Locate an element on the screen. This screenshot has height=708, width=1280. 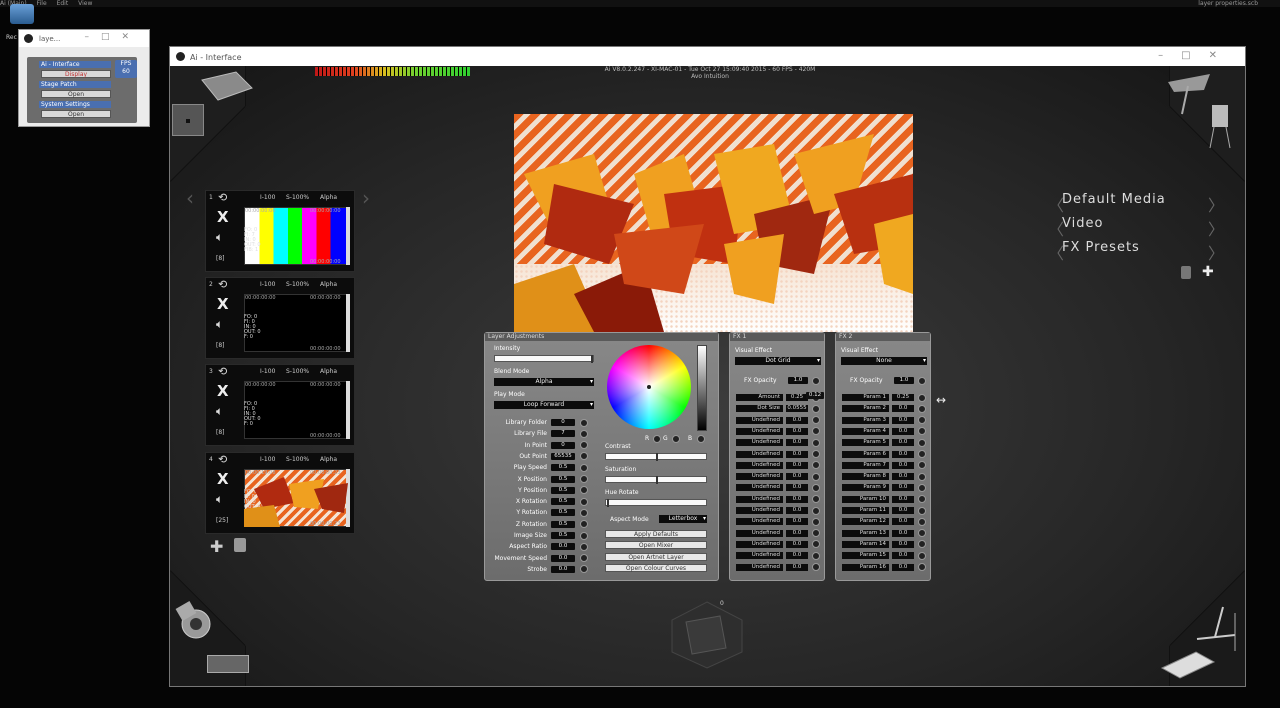
green-knob is located at coordinates (676, 439).